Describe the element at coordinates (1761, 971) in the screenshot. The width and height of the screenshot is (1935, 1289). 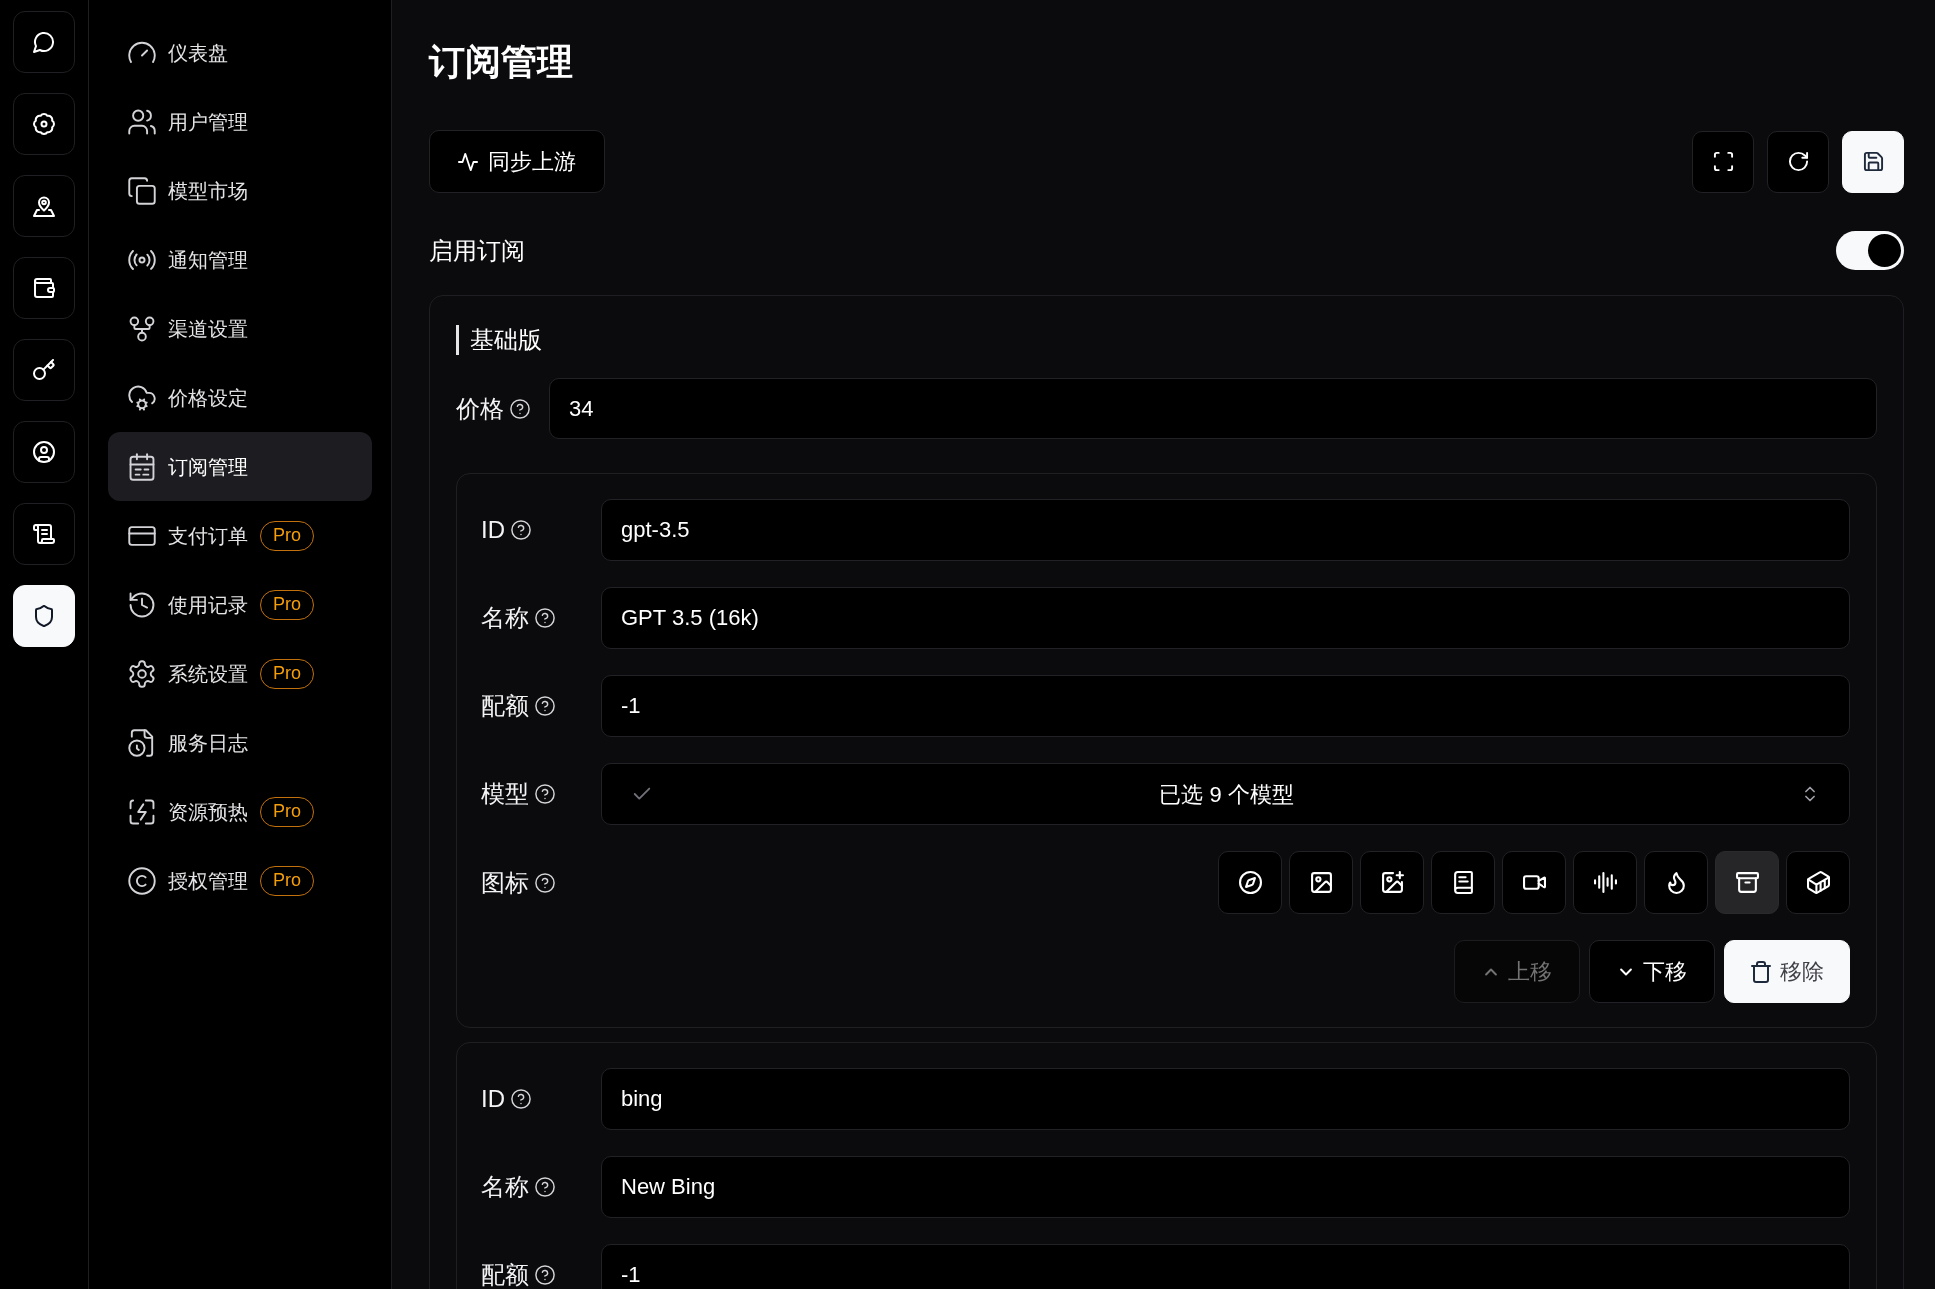
I see `trash-icon` at that location.